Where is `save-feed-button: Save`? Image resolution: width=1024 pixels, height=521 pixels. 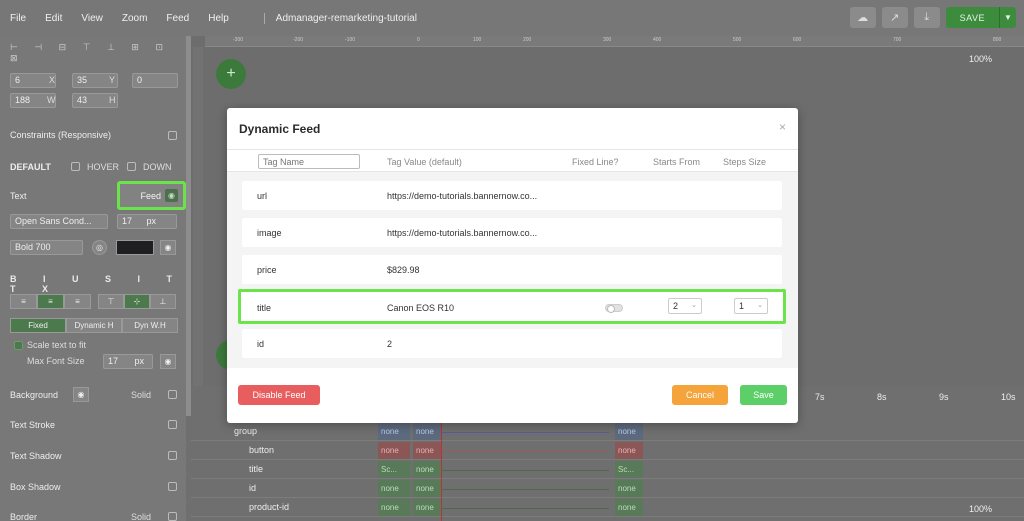
save-feed-button: Save is located at coordinates (763, 395).